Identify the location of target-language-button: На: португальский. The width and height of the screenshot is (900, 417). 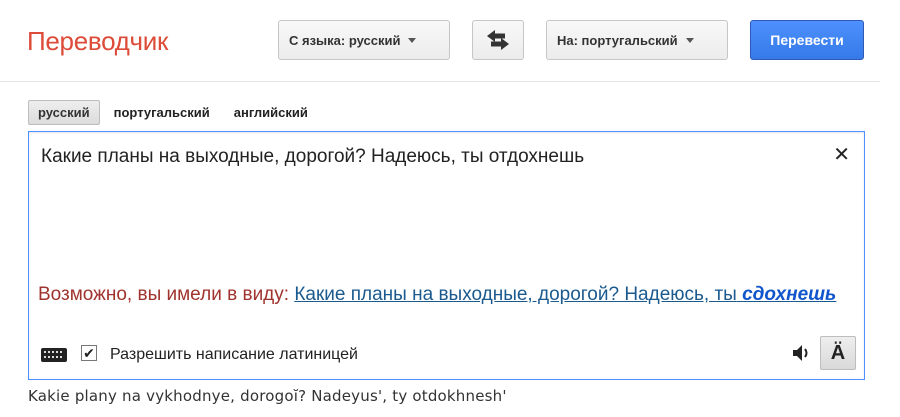
(637, 40).